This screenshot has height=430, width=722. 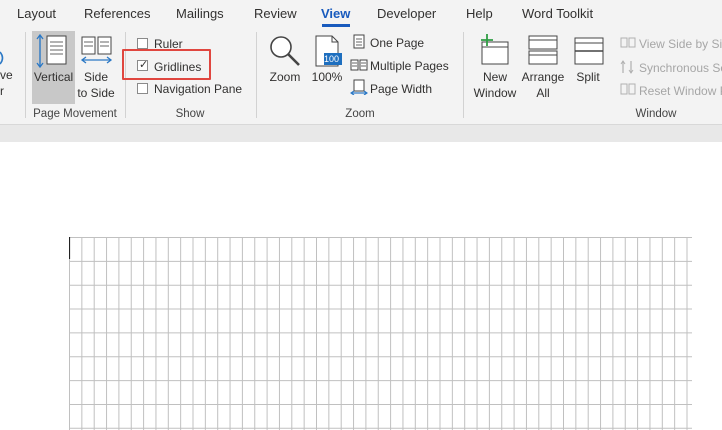 I want to click on view-side-by-side-icon, so click(x=628, y=42).